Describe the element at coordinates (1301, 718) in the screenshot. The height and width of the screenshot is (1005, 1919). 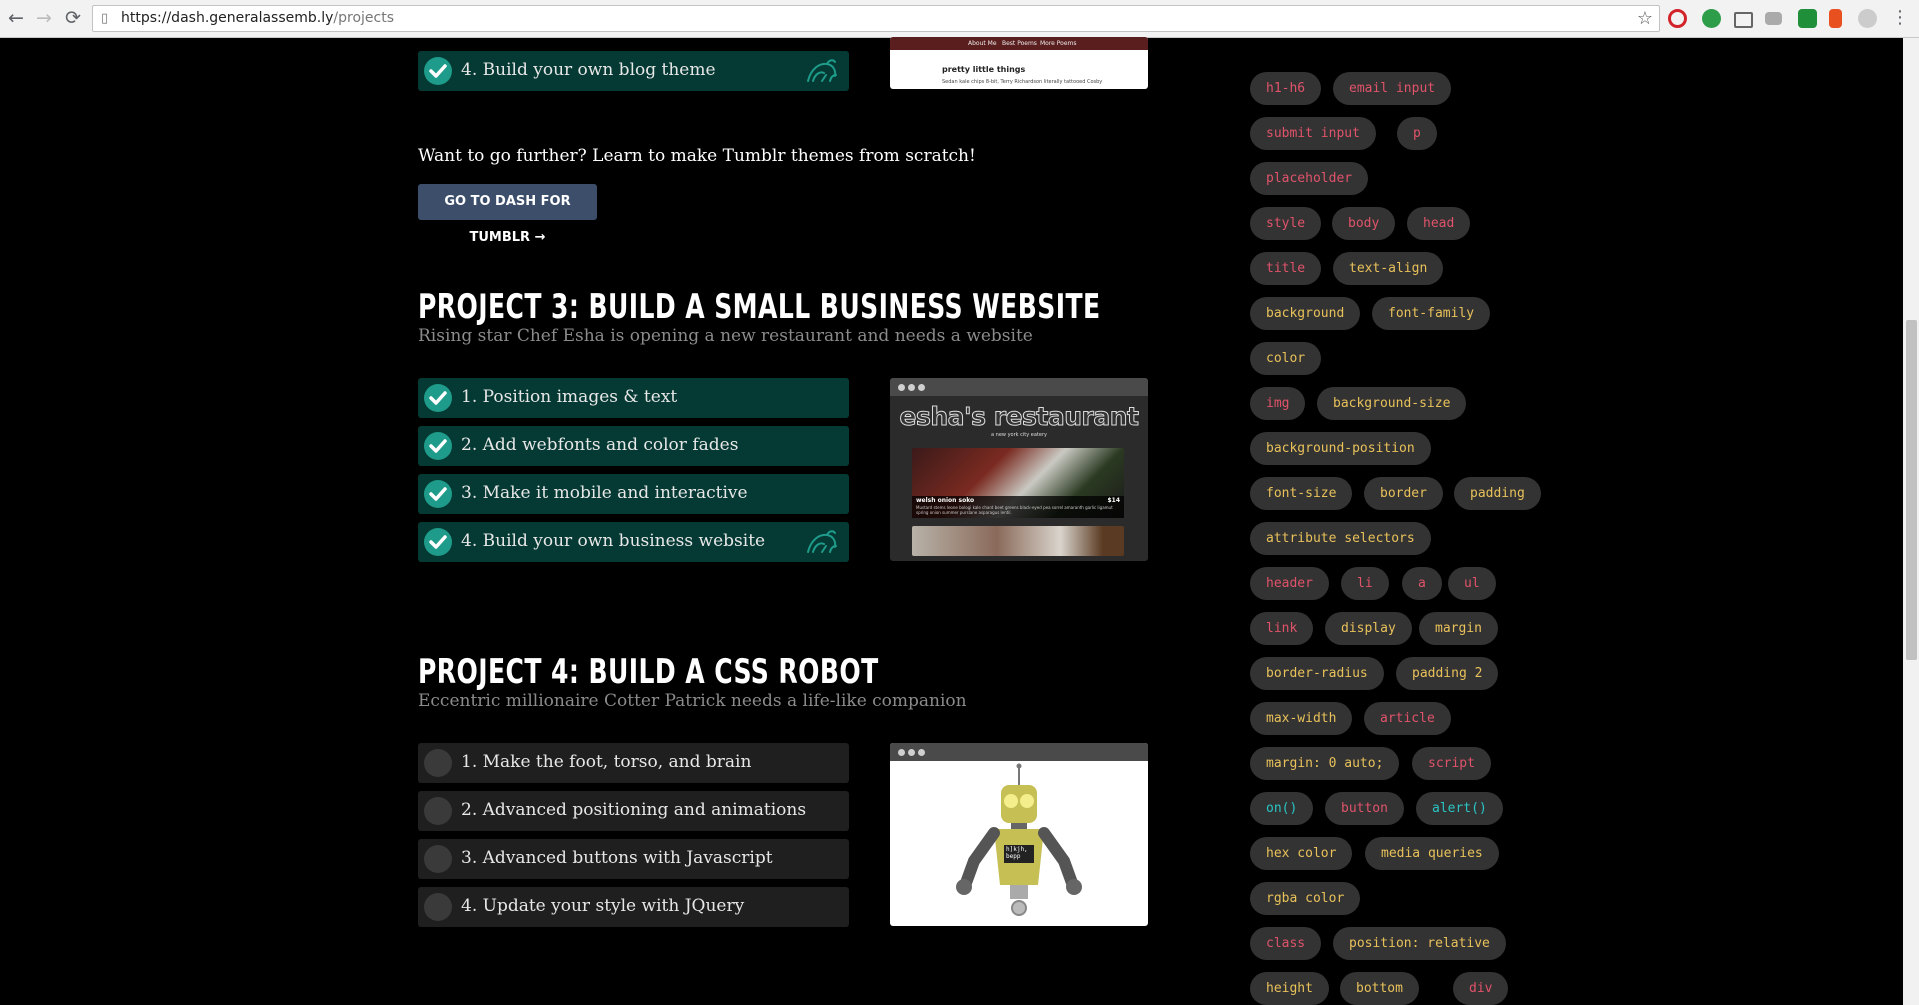
I see `tag-max-width: max-width` at that location.